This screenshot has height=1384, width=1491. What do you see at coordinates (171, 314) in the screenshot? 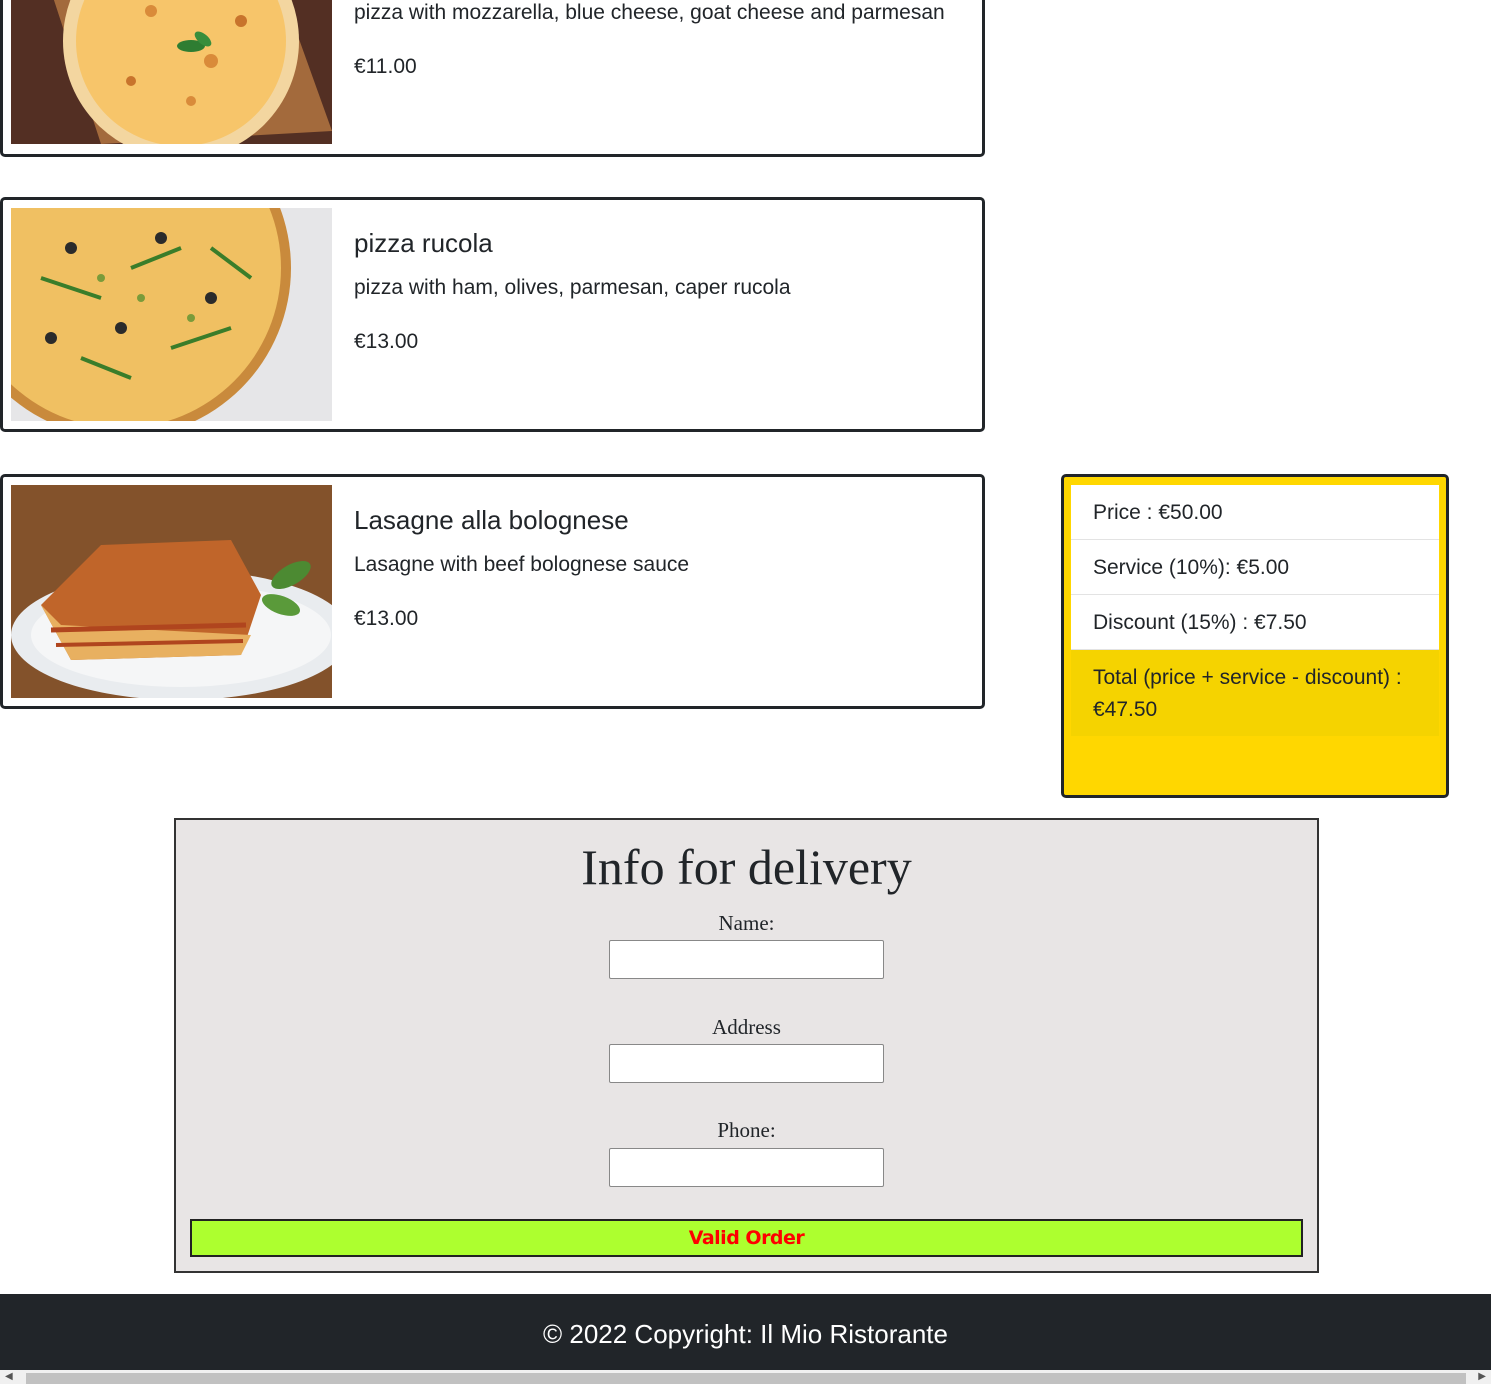
I see `pizza-rucola-image` at bounding box center [171, 314].